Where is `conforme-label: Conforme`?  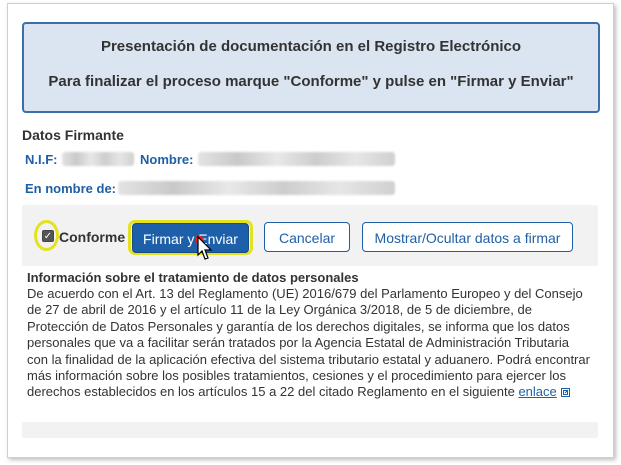
conforme-label: Conforme is located at coordinates (92, 237).